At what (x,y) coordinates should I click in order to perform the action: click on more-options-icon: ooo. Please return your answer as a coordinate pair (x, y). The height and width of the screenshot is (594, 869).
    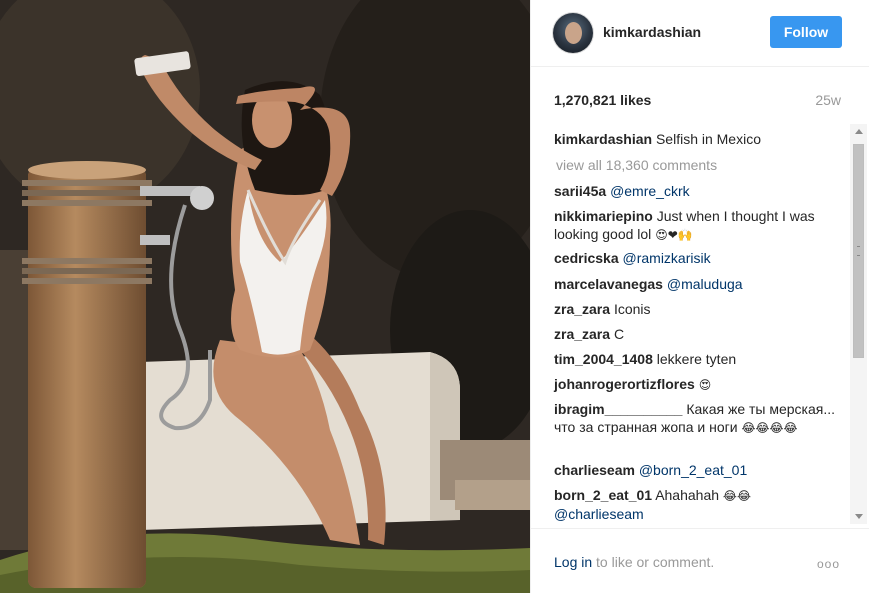
    Looking at the image, I should click on (828, 564).